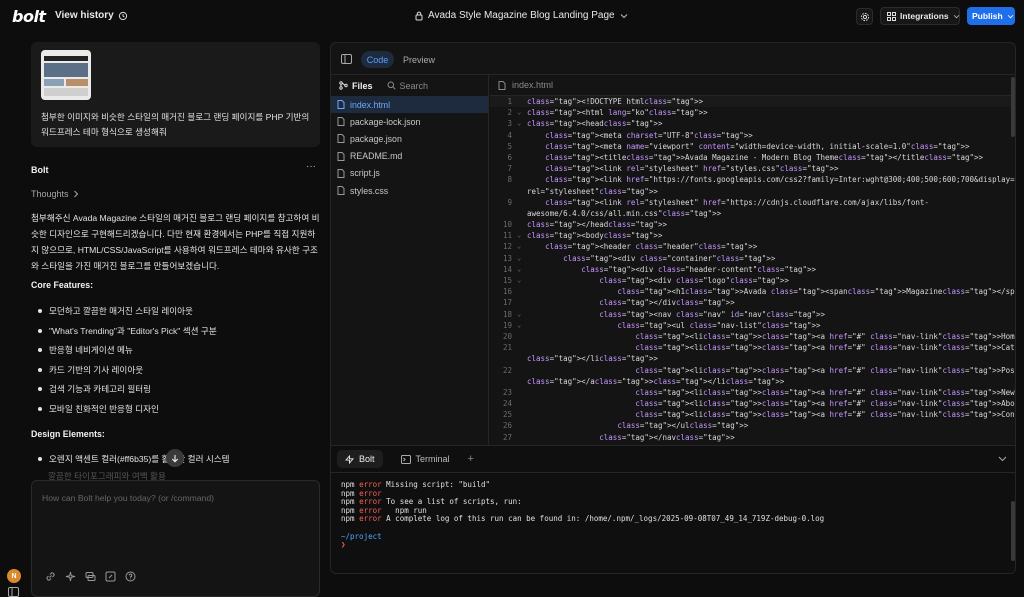  I want to click on editor-file-name: index.html, so click(533, 85).